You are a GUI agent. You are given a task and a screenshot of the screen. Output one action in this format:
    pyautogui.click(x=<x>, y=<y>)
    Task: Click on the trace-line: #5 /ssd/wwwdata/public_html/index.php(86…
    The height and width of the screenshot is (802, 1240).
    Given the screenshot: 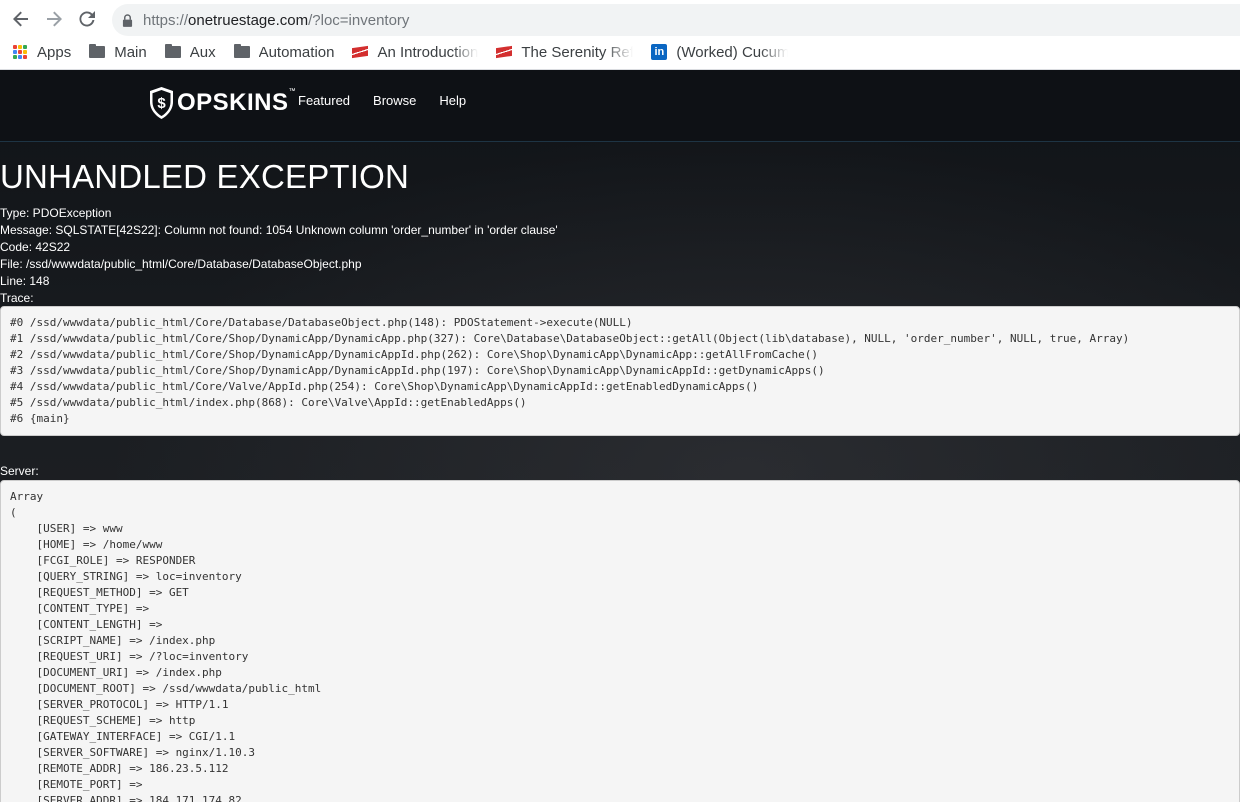 What is the action you would take?
    pyautogui.click(x=268, y=402)
    